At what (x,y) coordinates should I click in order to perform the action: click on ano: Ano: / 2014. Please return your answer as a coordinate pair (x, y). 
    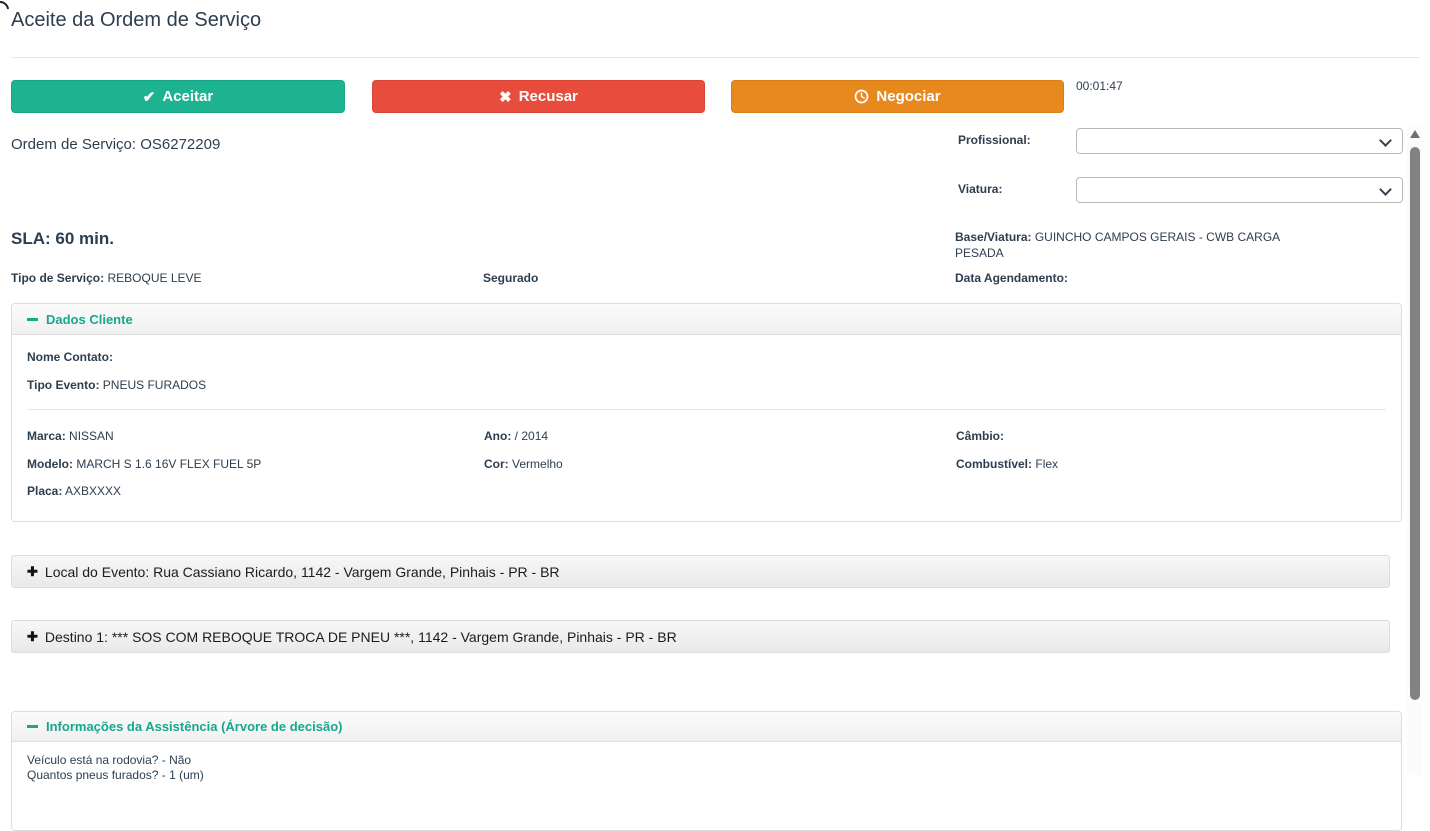
    Looking at the image, I should click on (516, 436).